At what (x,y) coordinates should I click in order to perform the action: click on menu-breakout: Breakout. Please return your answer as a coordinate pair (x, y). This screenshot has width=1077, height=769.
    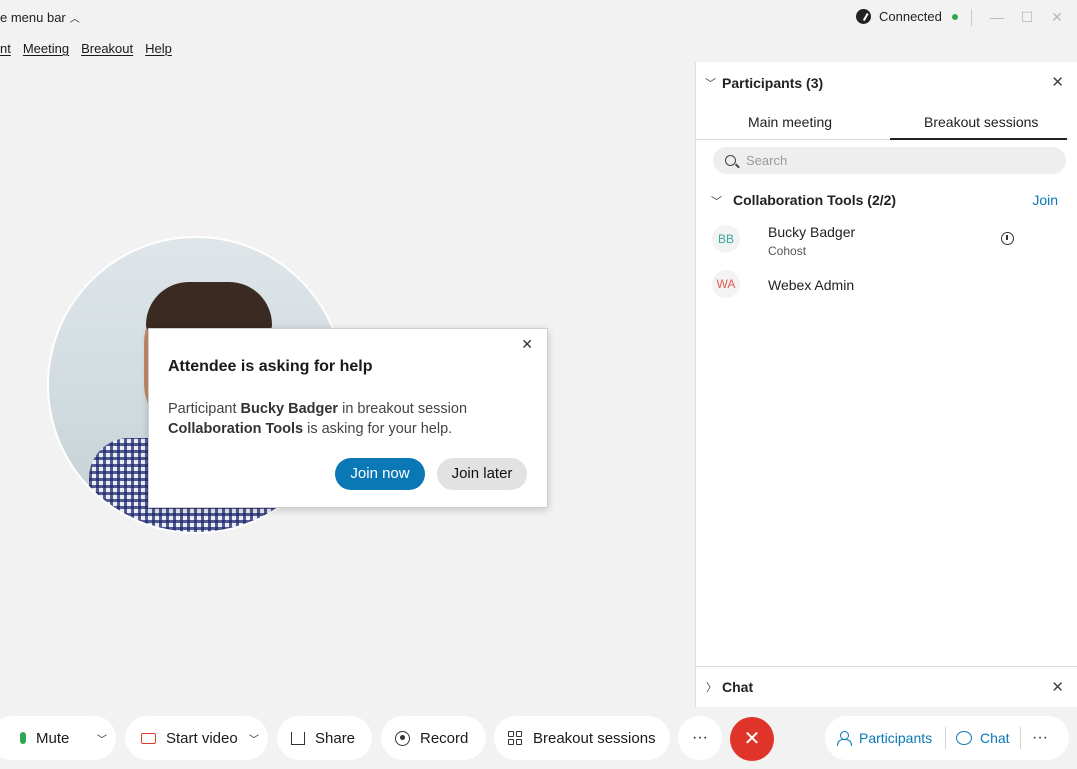
    Looking at the image, I should click on (107, 48).